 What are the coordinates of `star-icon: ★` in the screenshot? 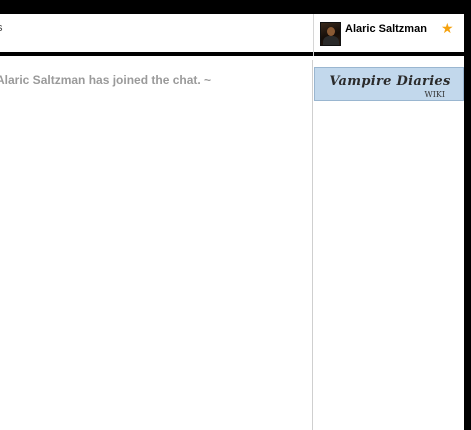 It's located at (447, 28).